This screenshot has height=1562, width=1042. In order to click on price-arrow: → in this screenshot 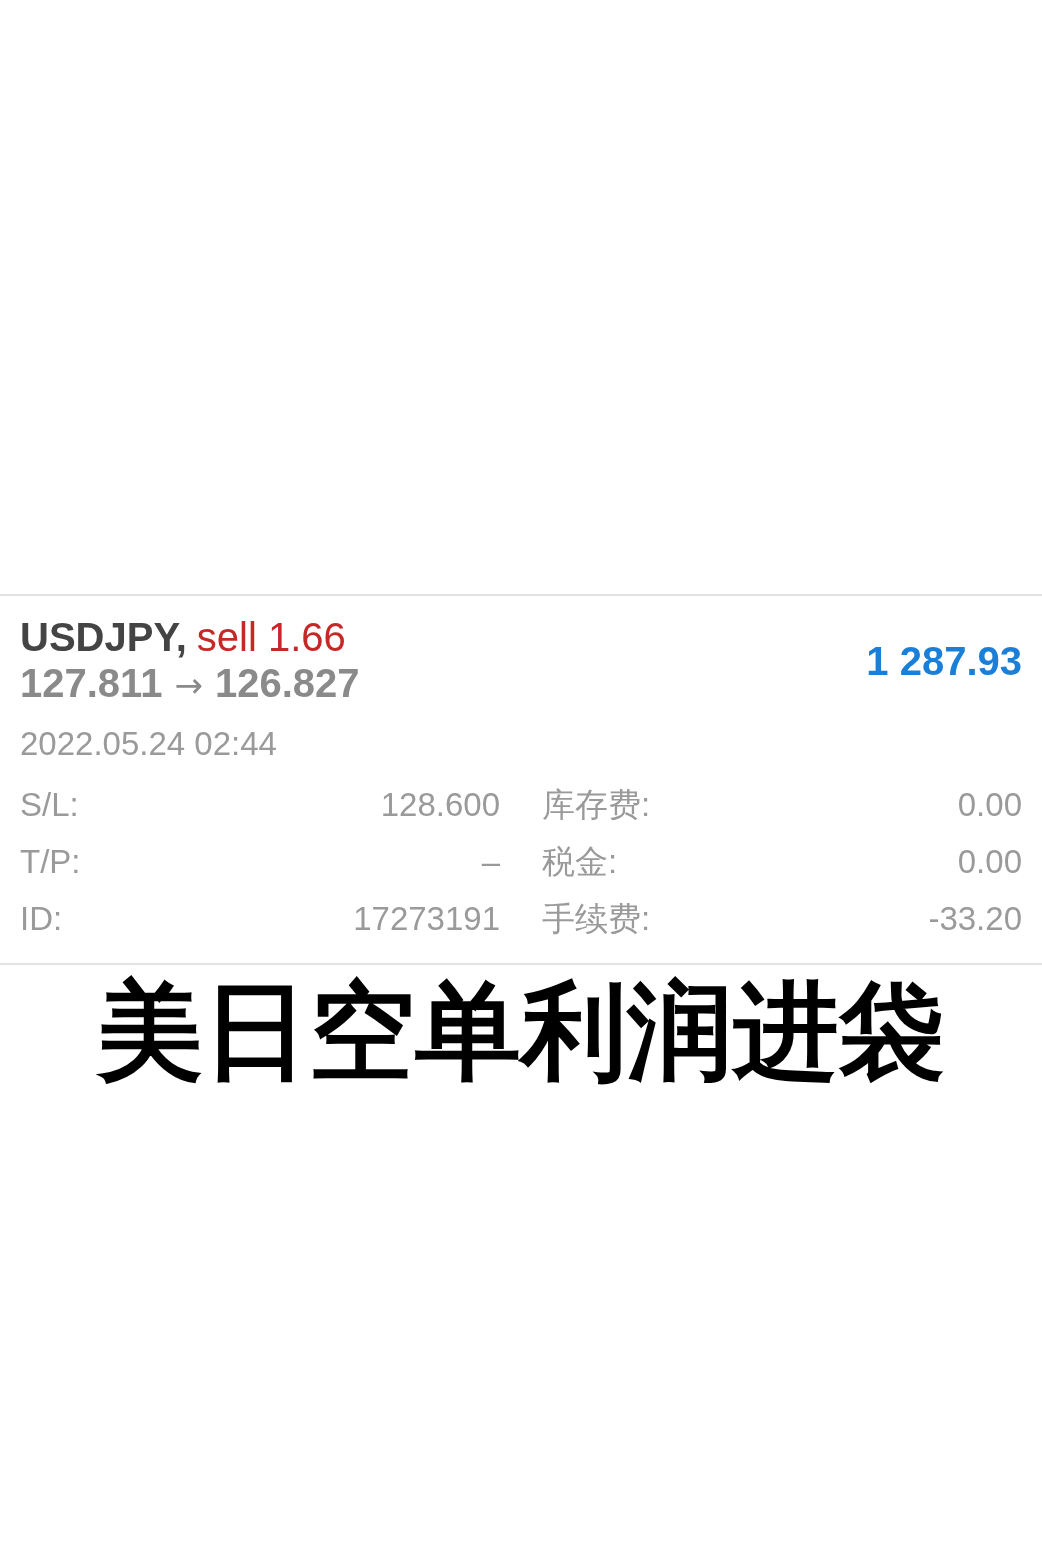, I will do `click(188, 685)`.